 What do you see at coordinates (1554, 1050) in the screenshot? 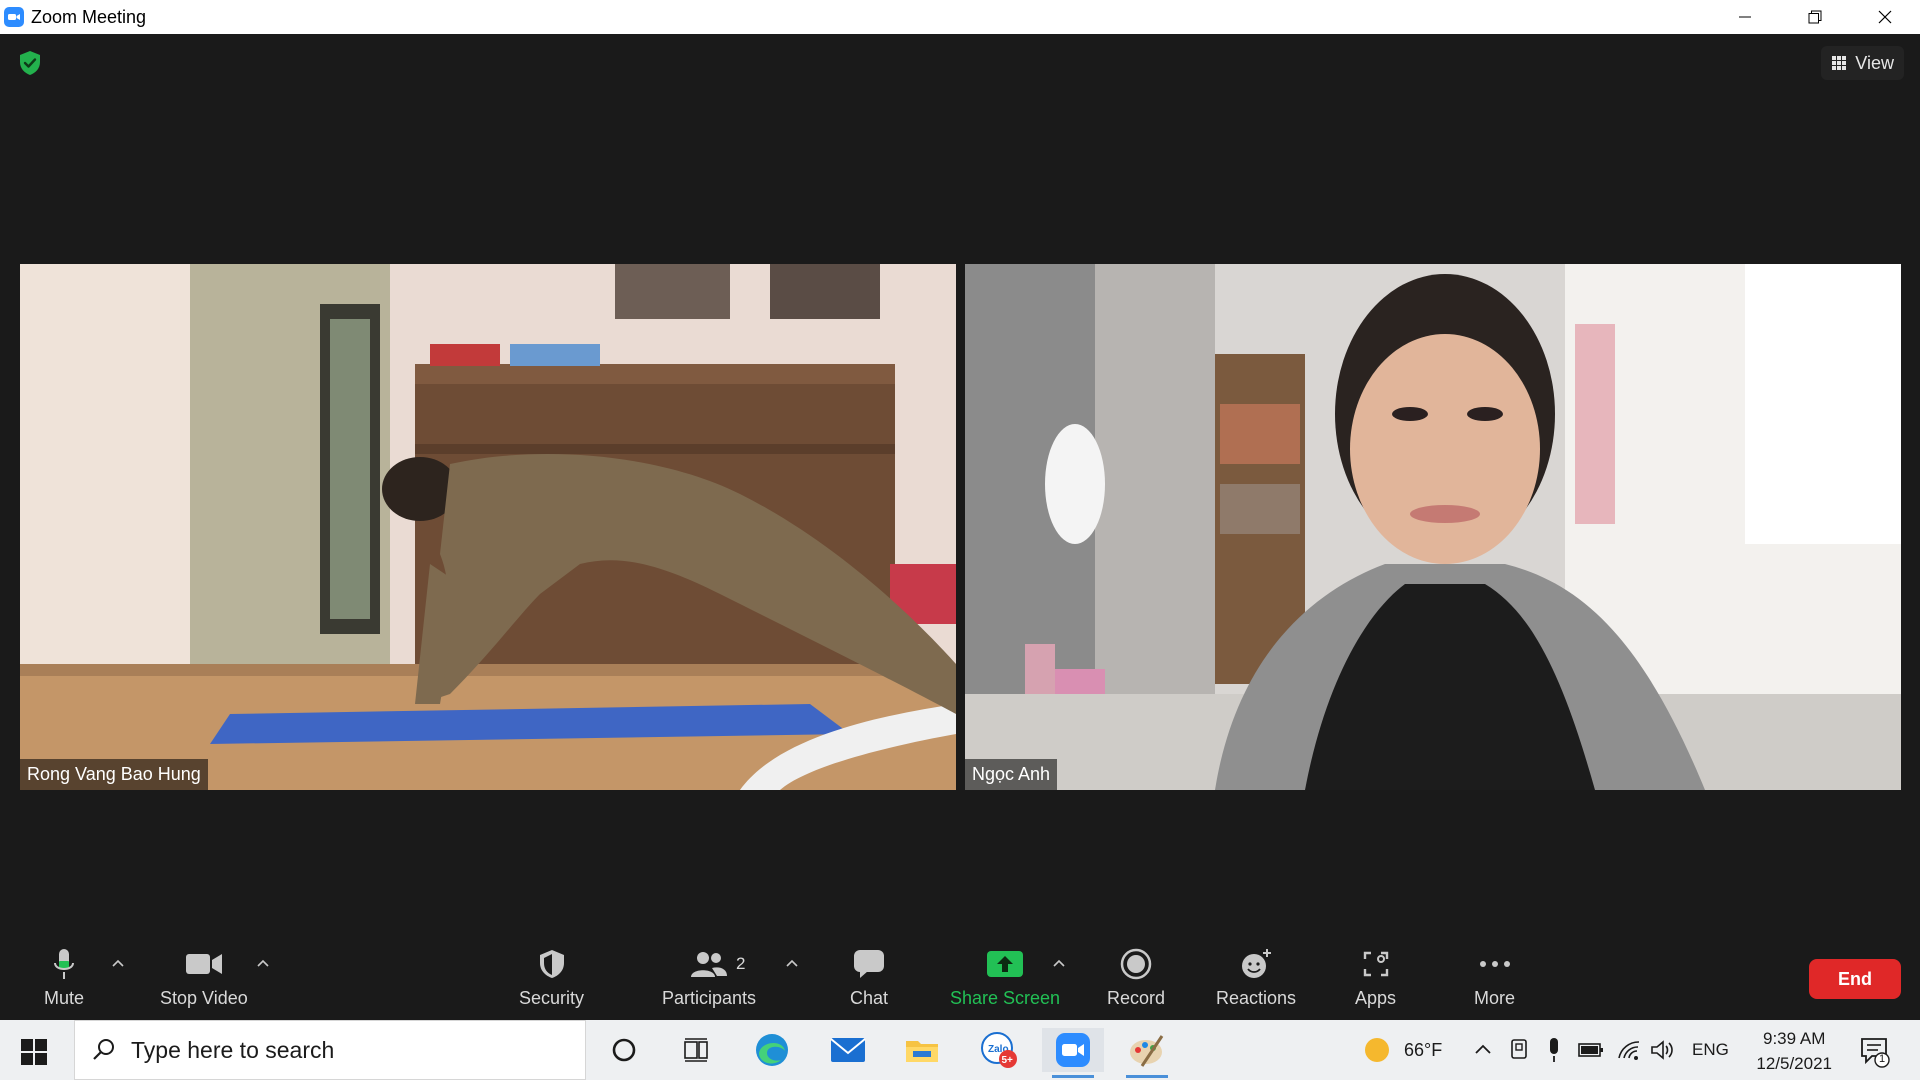
I see `microphone-tray-icon` at bounding box center [1554, 1050].